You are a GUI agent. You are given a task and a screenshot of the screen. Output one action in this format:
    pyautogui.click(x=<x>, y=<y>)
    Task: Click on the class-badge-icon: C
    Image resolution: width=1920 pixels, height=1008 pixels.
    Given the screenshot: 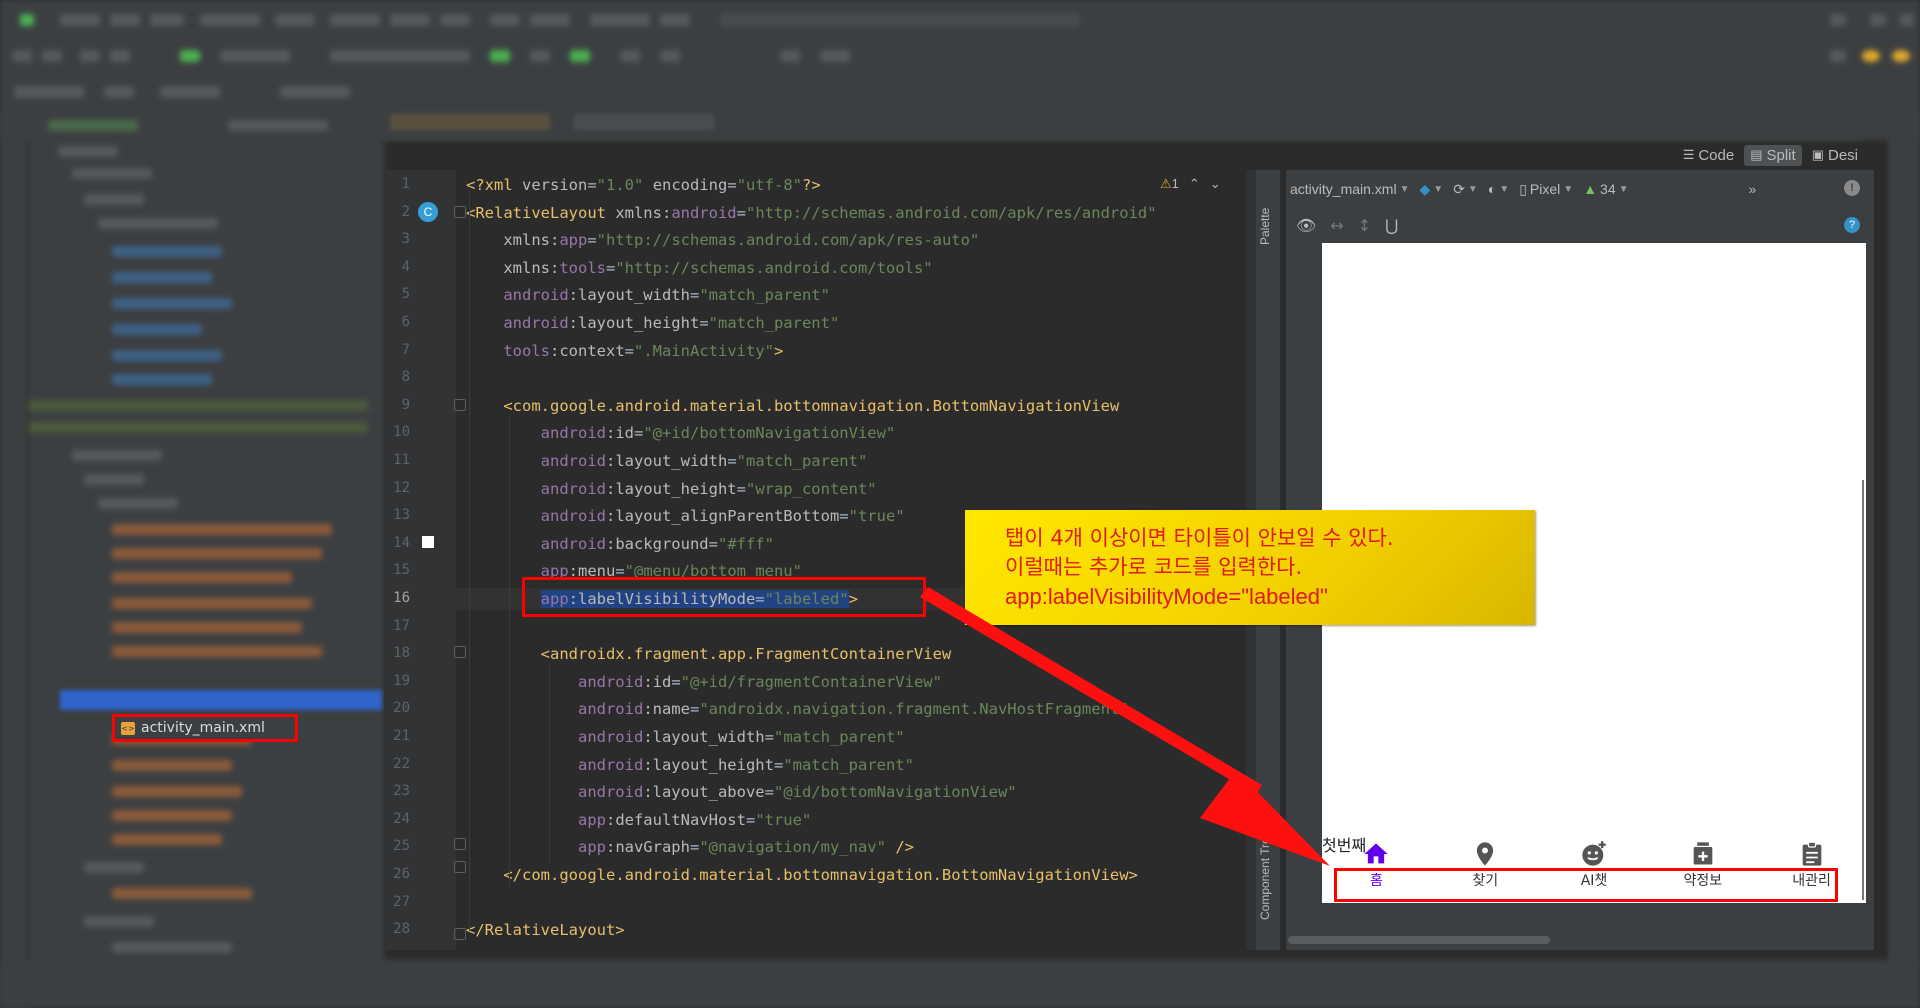 What is the action you would take?
    pyautogui.click(x=428, y=212)
    